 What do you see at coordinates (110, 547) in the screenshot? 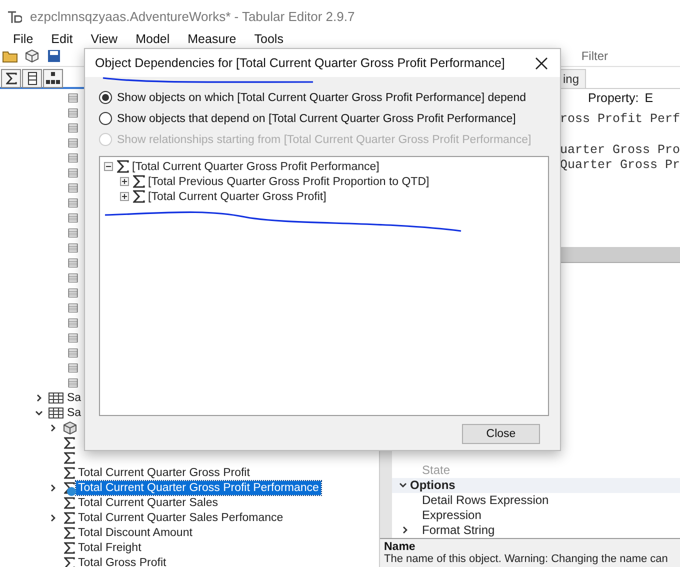
I see `tree-item: Total Freight` at bounding box center [110, 547].